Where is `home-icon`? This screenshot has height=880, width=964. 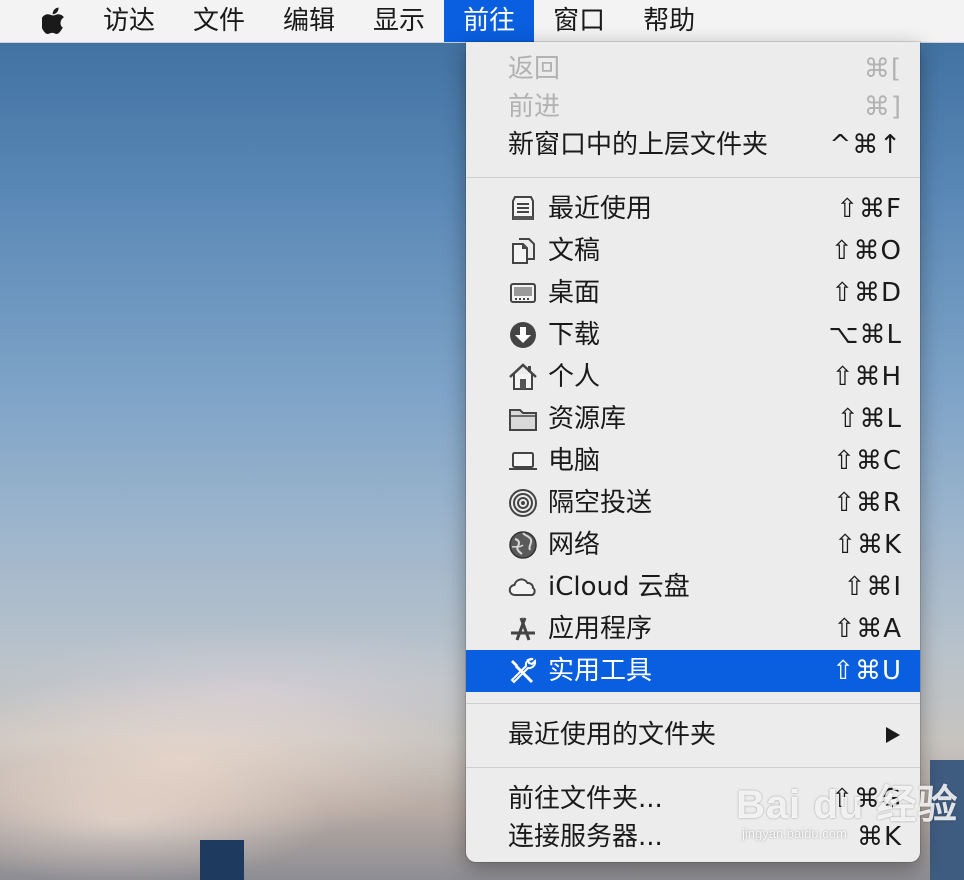 home-icon is located at coordinates (523, 377).